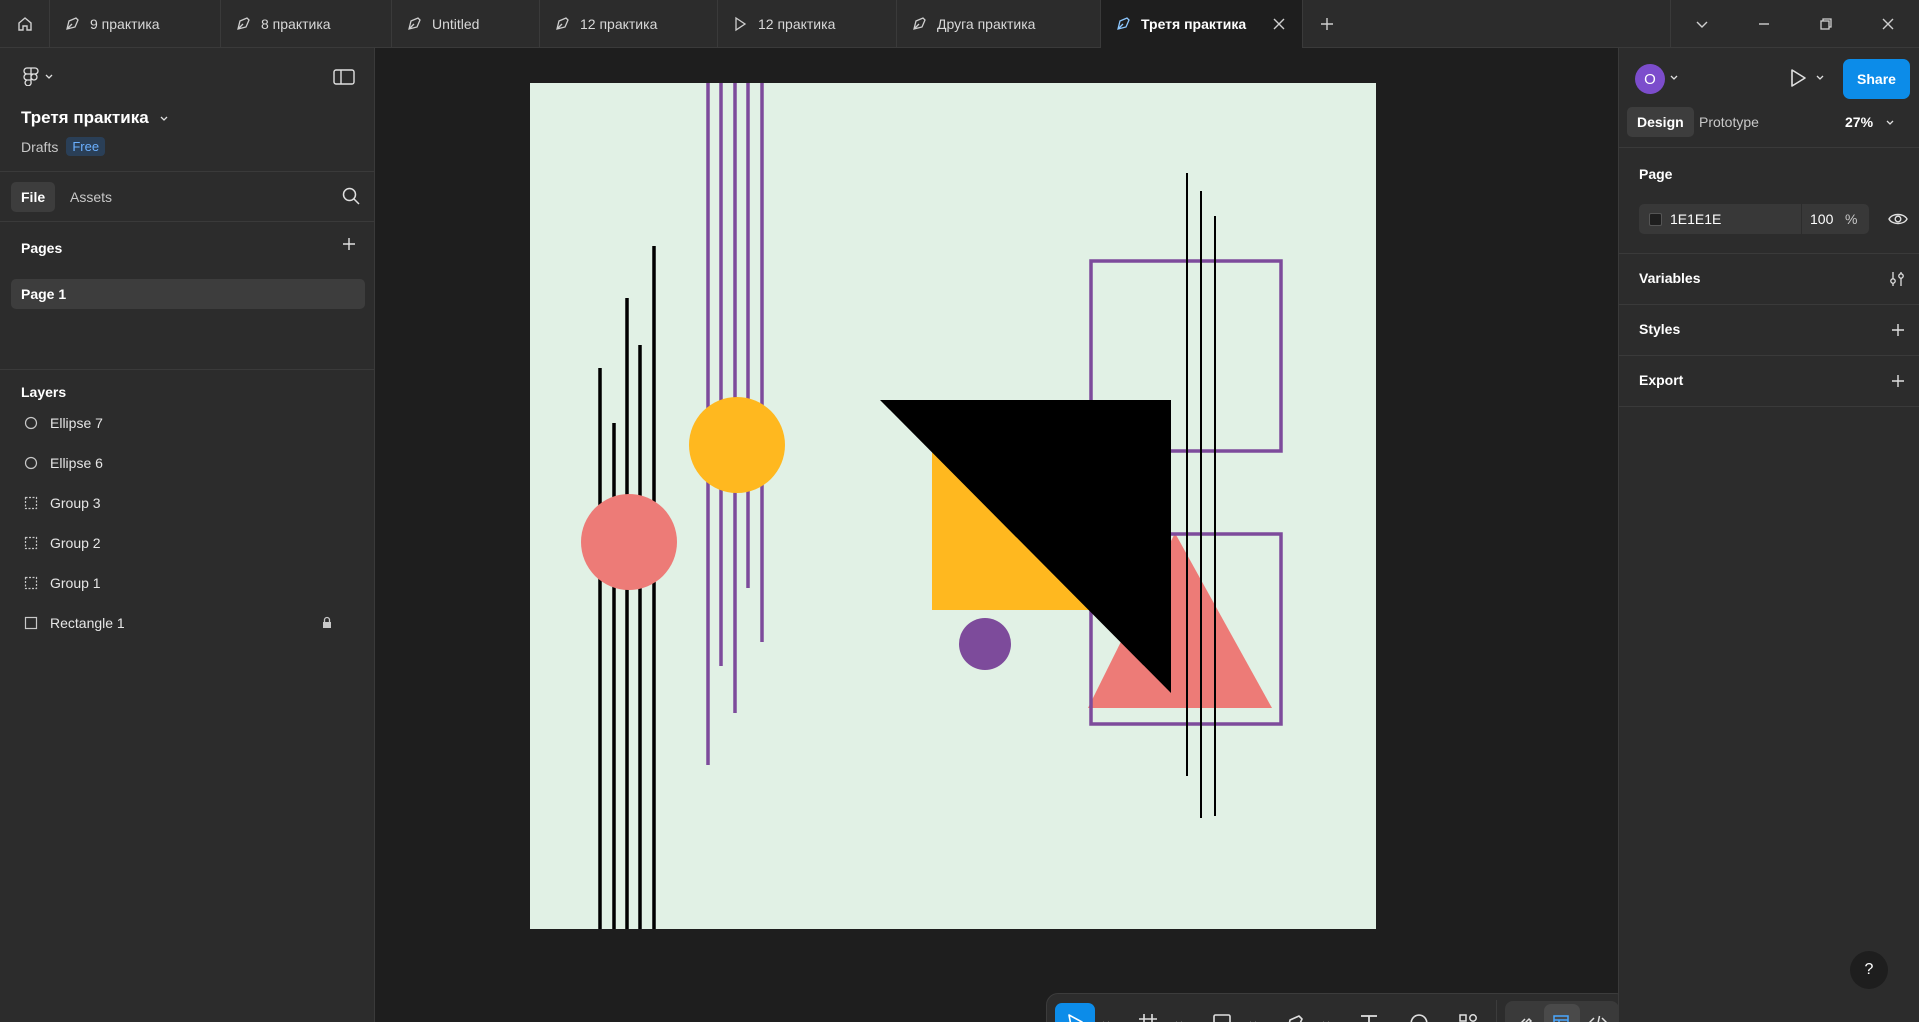 The width and height of the screenshot is (1919, 1022). I want to click on pen-tool-button, so click(1296, 1012).